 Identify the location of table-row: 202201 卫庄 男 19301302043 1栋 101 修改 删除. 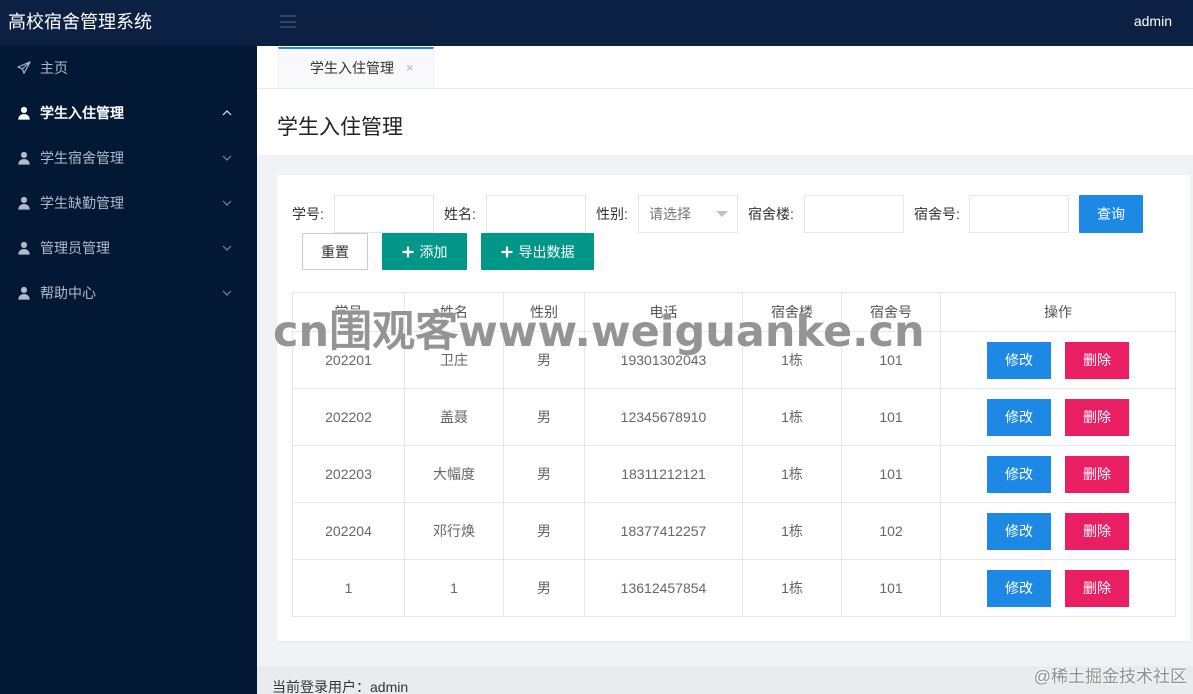
(734, 360).